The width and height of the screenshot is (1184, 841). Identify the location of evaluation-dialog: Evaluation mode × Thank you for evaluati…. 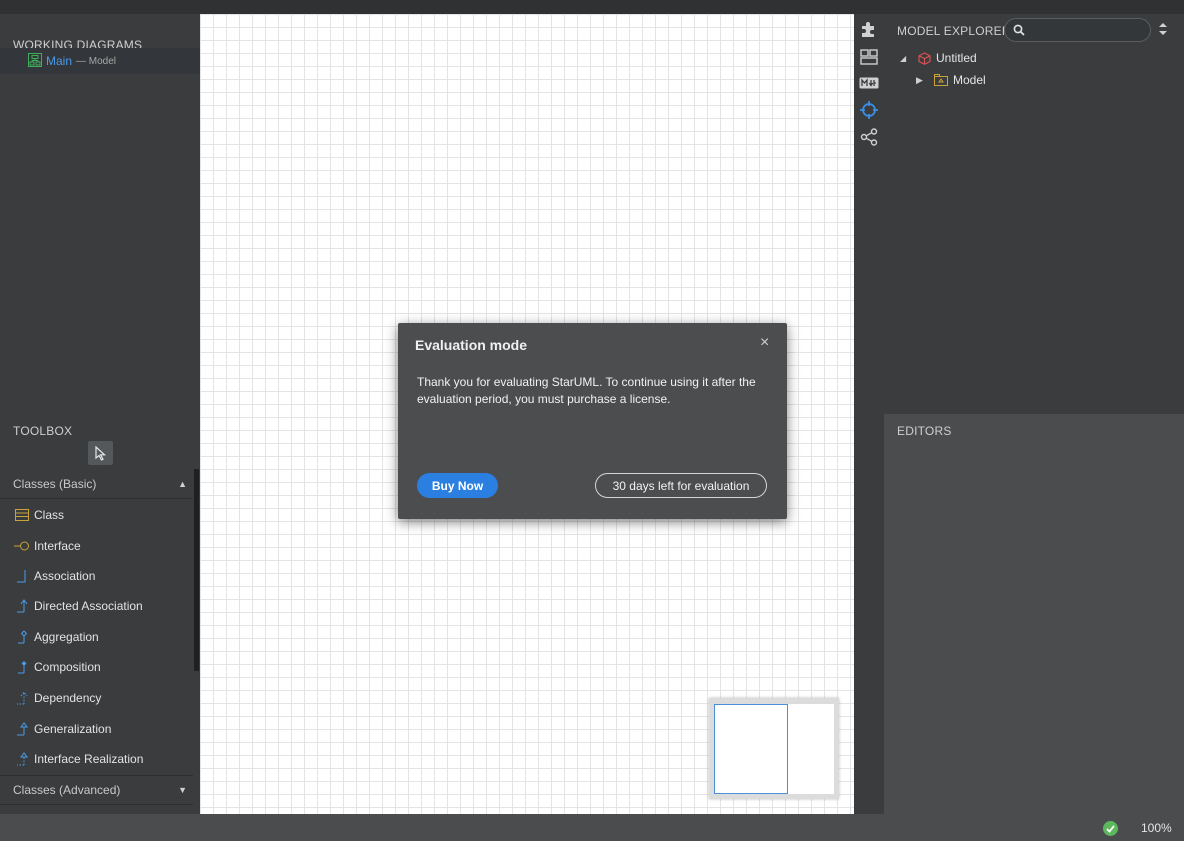
(592, 421).